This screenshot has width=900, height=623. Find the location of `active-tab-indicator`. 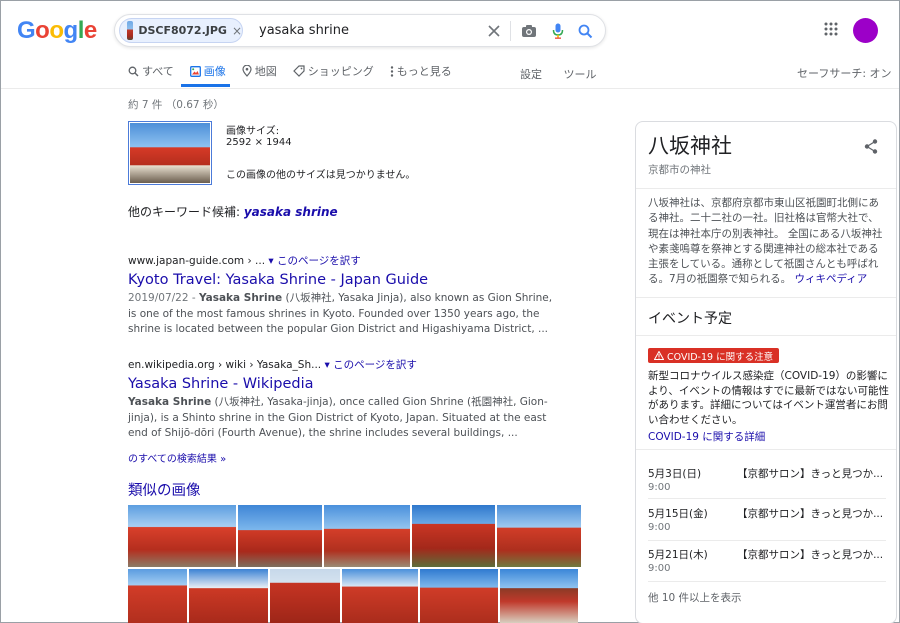

active-tab-indicator is located at coordinates (205, 85).